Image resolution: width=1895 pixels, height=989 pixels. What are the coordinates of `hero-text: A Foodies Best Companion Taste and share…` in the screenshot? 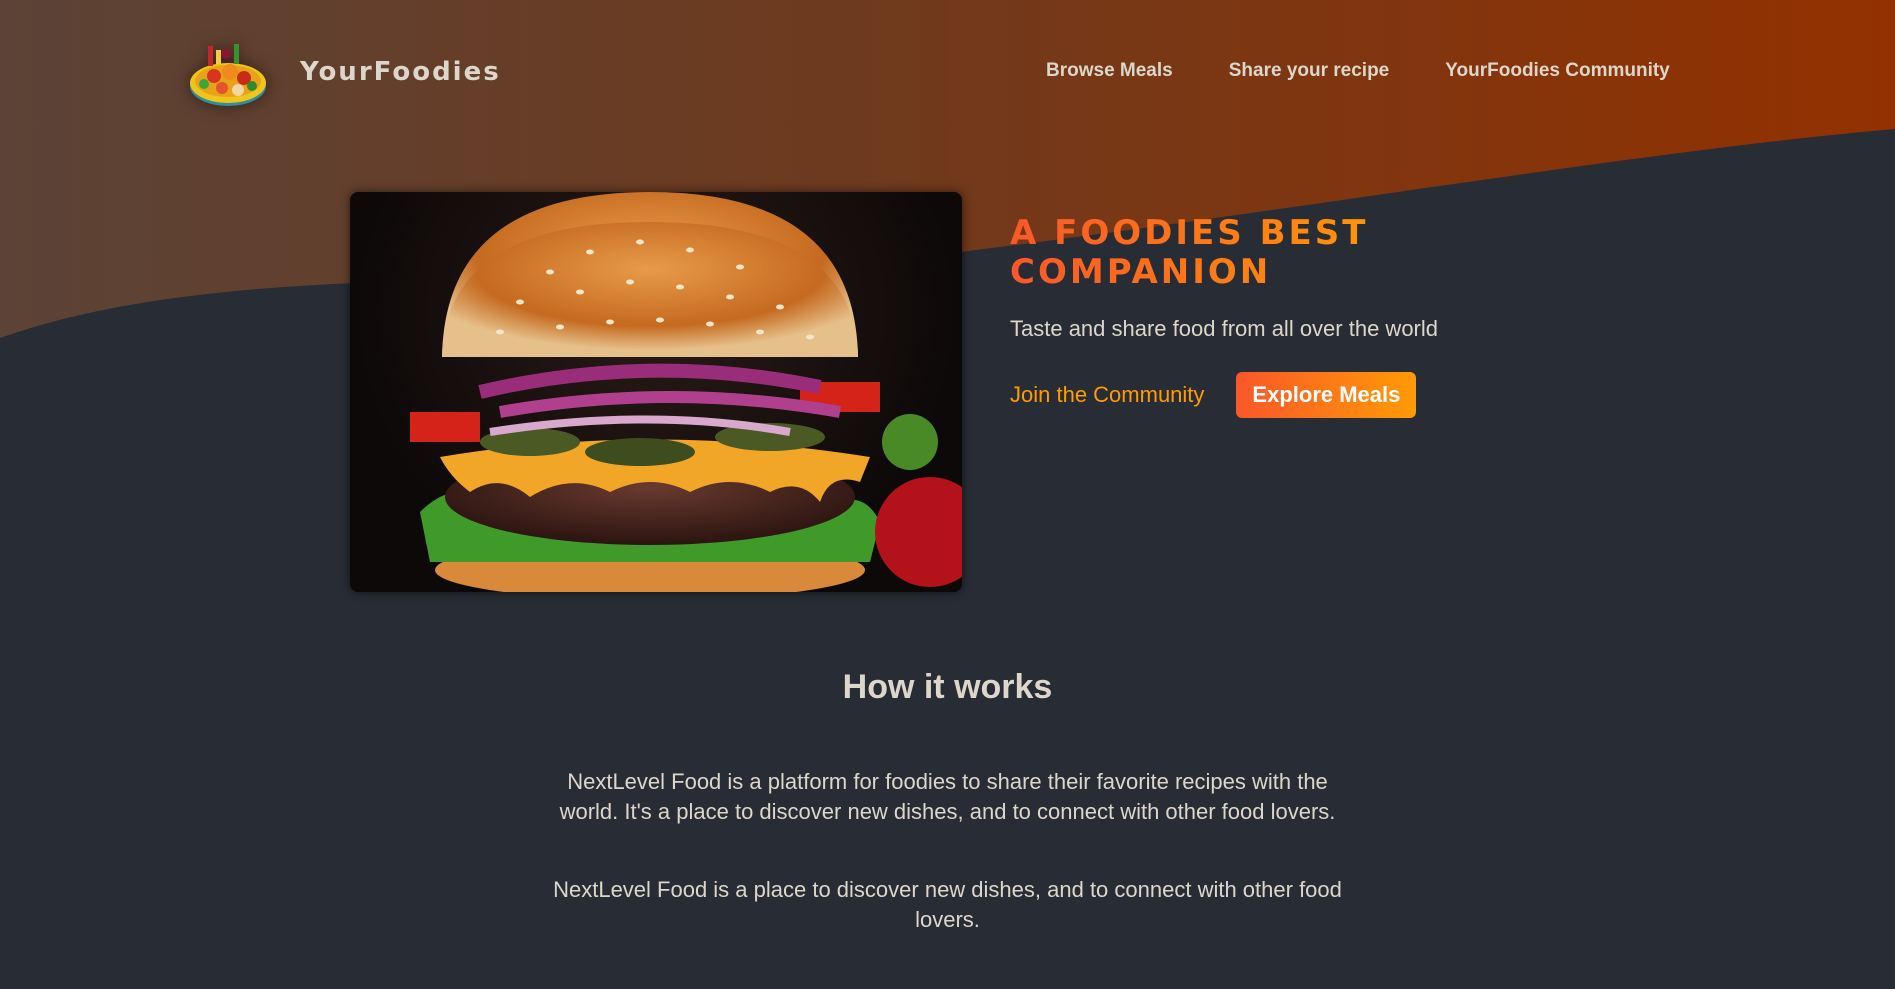 It's located at (1290, 316).